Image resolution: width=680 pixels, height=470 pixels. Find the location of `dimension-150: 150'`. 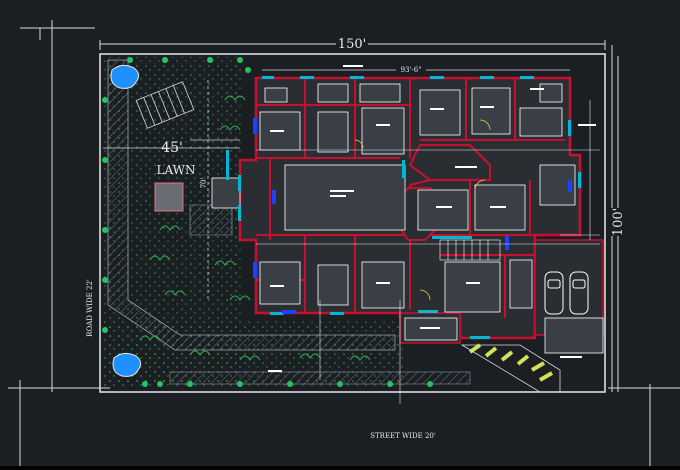

dimension-150: 150' is located at coordinates (352, 44).